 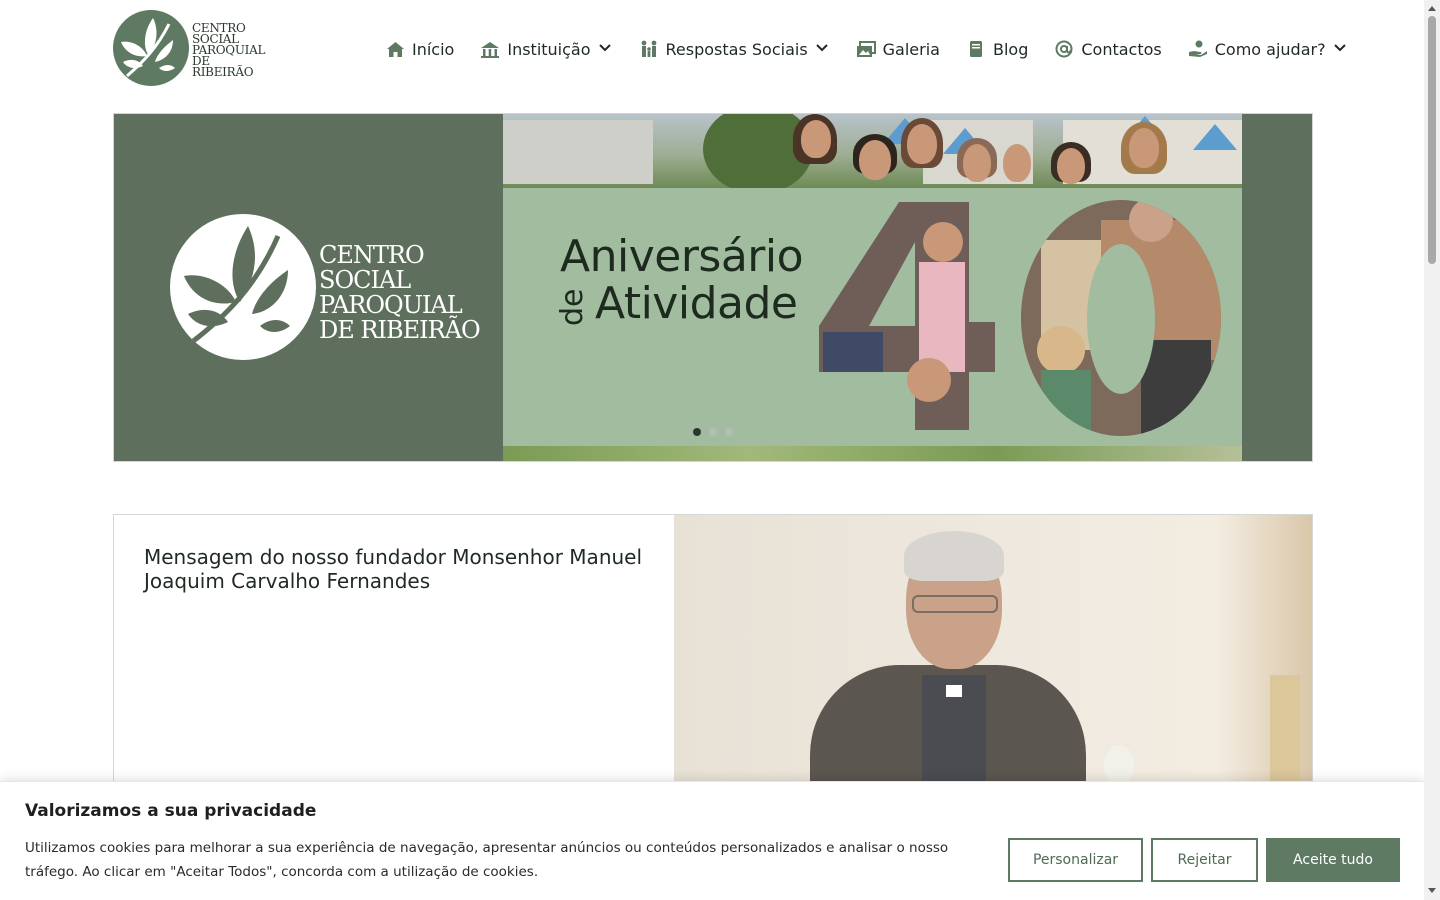 I want to click on page-scrollbar, so click(x=1432, y=450).